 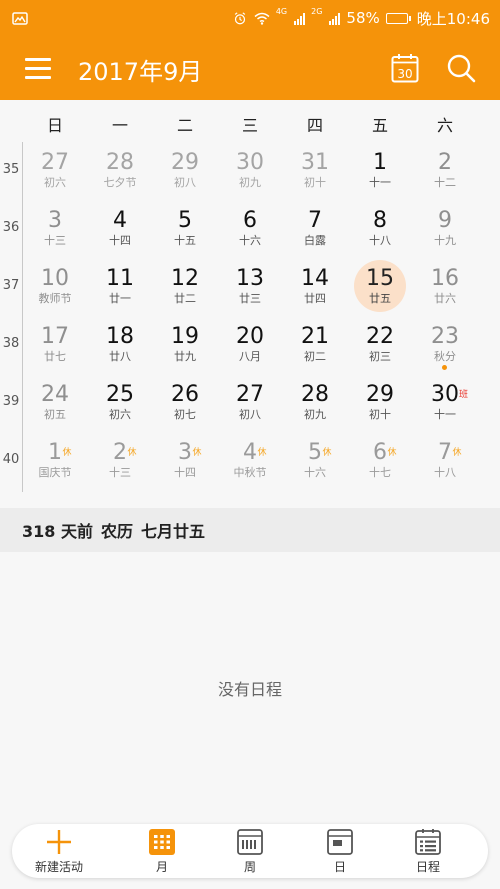 What do you see at coordinates (250, 851) in the screenshot?
I see `nav-week: 周` at bounding box center [250, 851].